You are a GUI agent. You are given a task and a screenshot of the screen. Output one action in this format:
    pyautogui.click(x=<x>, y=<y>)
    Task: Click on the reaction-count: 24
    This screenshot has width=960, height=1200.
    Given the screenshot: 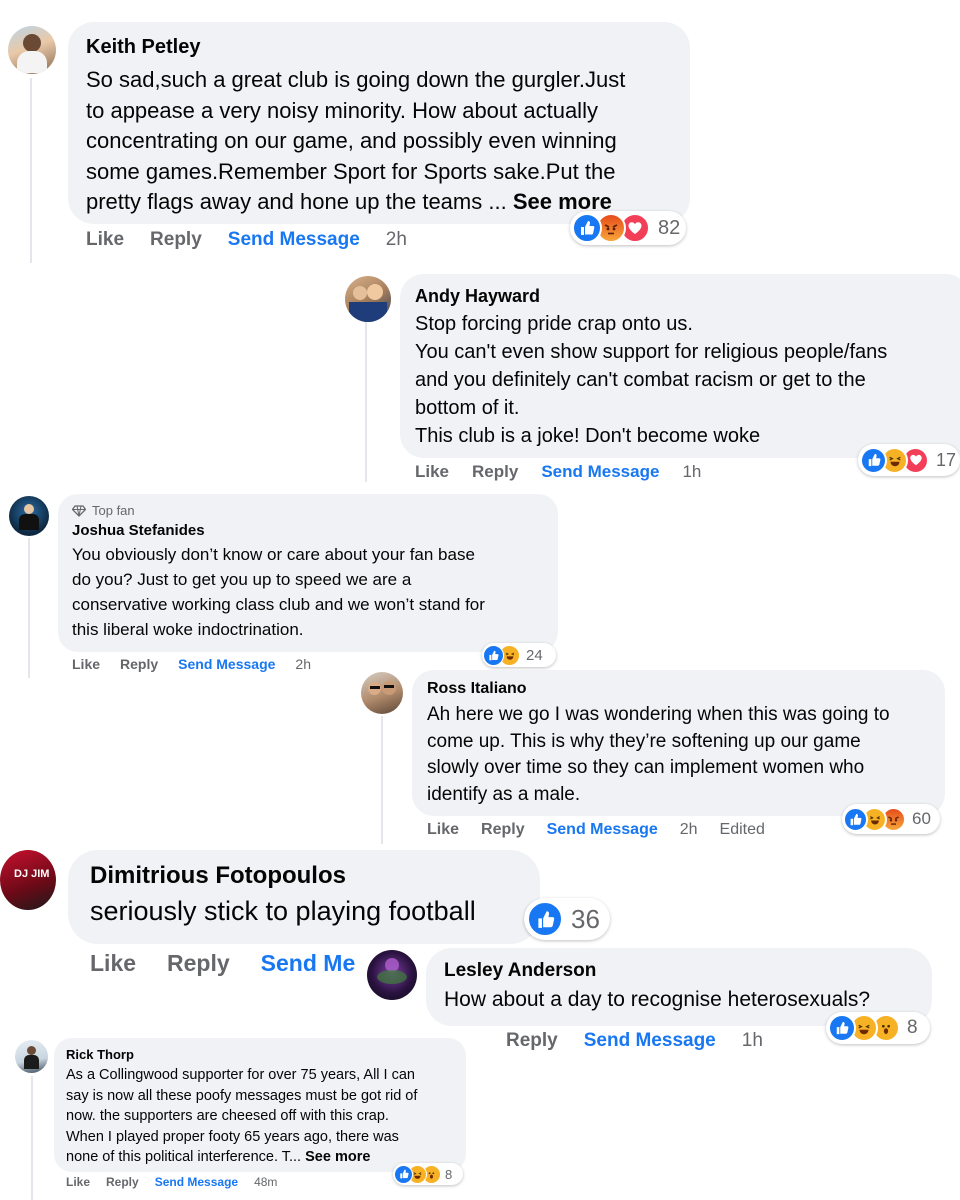 What is the action you would take?
    pyautogui.click(x=534, y=655)
    